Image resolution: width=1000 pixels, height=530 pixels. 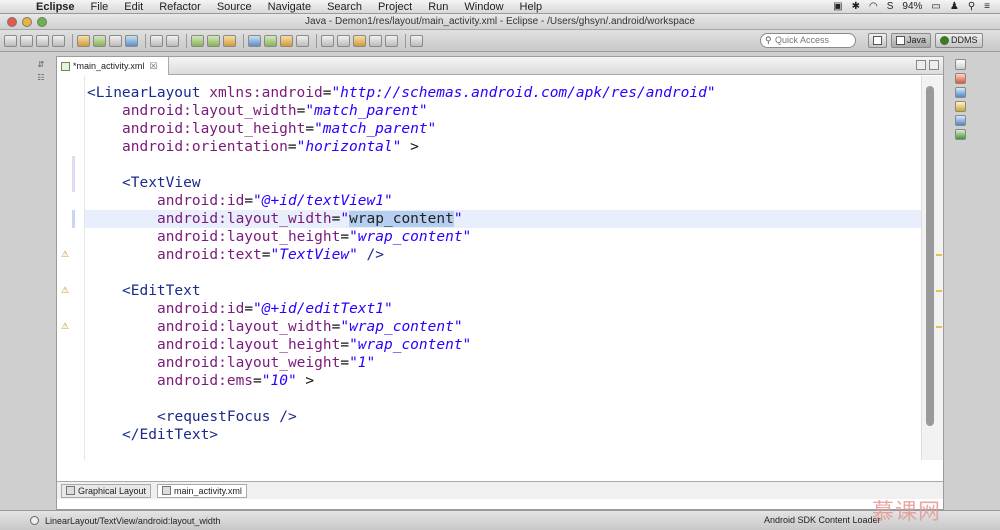 What do you see at coordinates (960, 78) in the screenshot?
I see `outline-view-icon` at bounding box center [960, 78].